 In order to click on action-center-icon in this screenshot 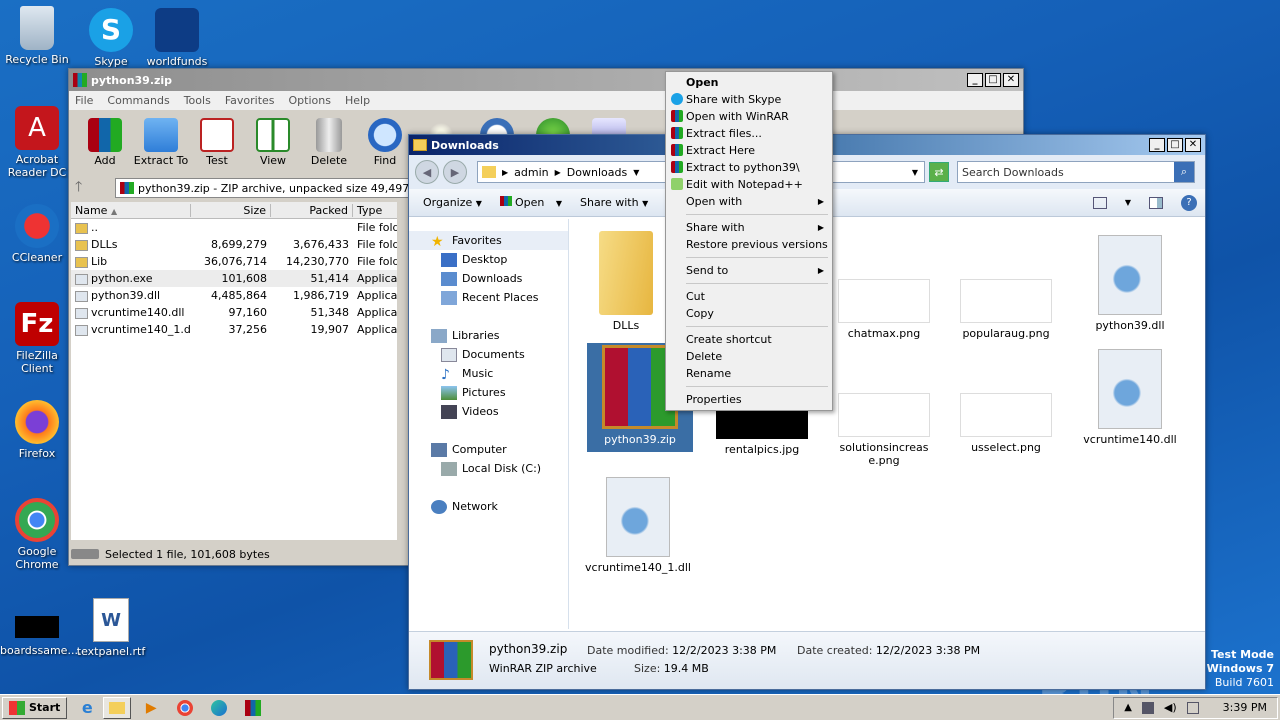, I will do `click(1192, 707)`.